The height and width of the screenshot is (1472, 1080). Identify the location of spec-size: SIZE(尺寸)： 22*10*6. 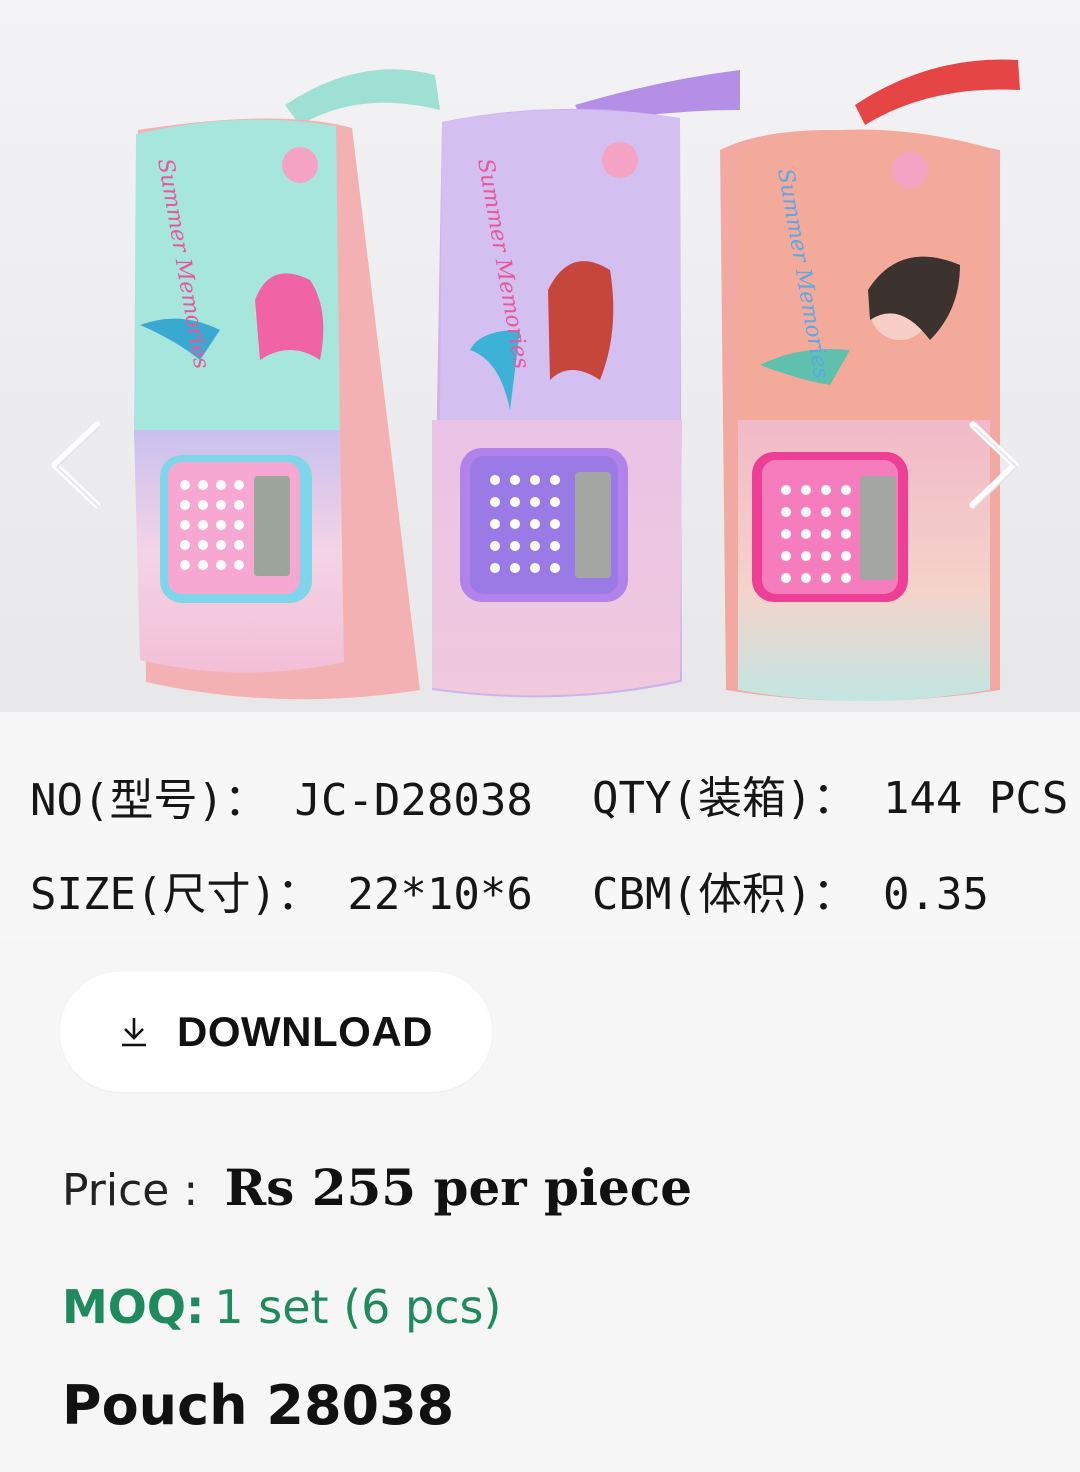
(281, 894).